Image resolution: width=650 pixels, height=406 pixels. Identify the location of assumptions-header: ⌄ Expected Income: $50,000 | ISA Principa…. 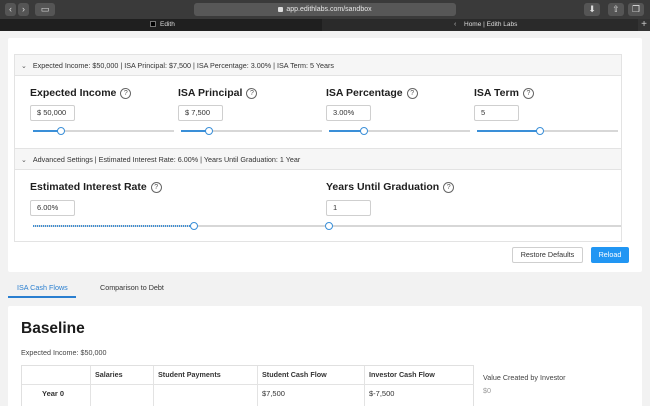
(318, 65).